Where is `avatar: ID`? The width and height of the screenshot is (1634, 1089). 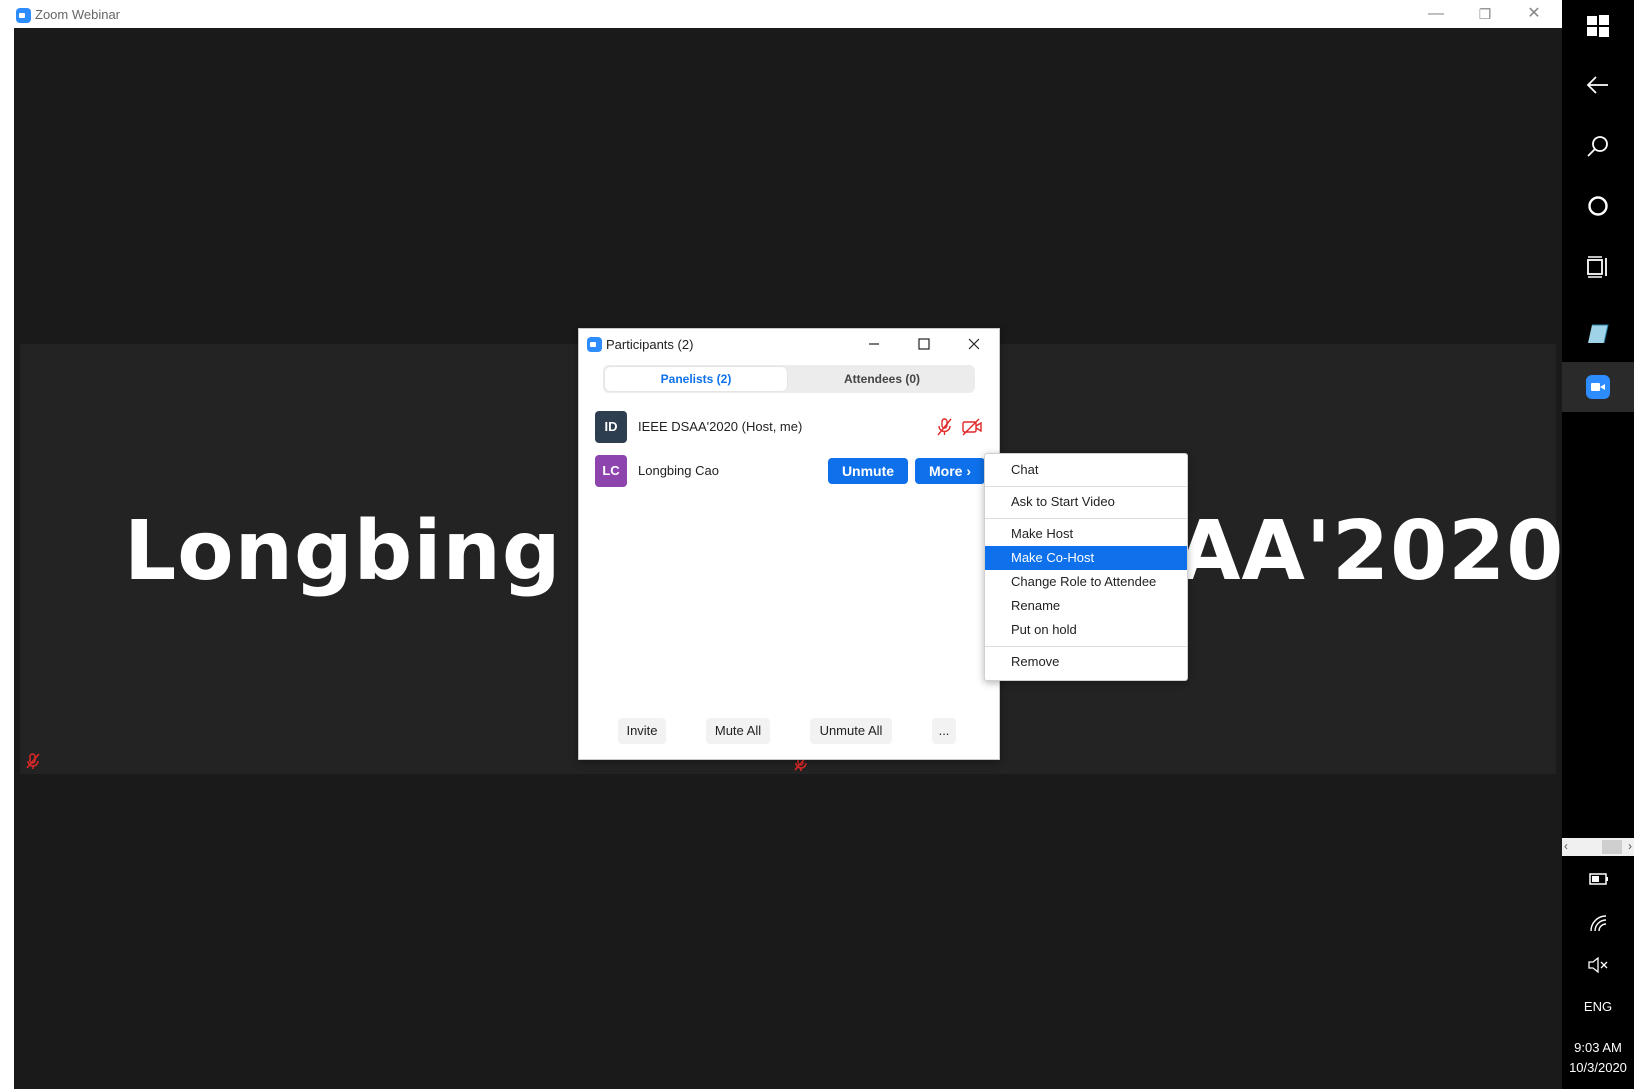 avatar: ID is located at coordinates (611, 427).